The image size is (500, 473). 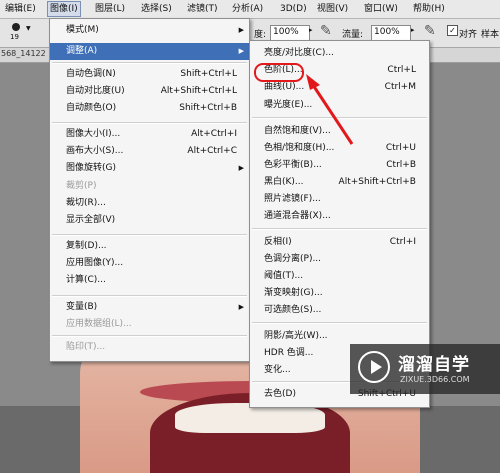 I want to click on align-checkbox: ✓, so click(x=452, y=30).